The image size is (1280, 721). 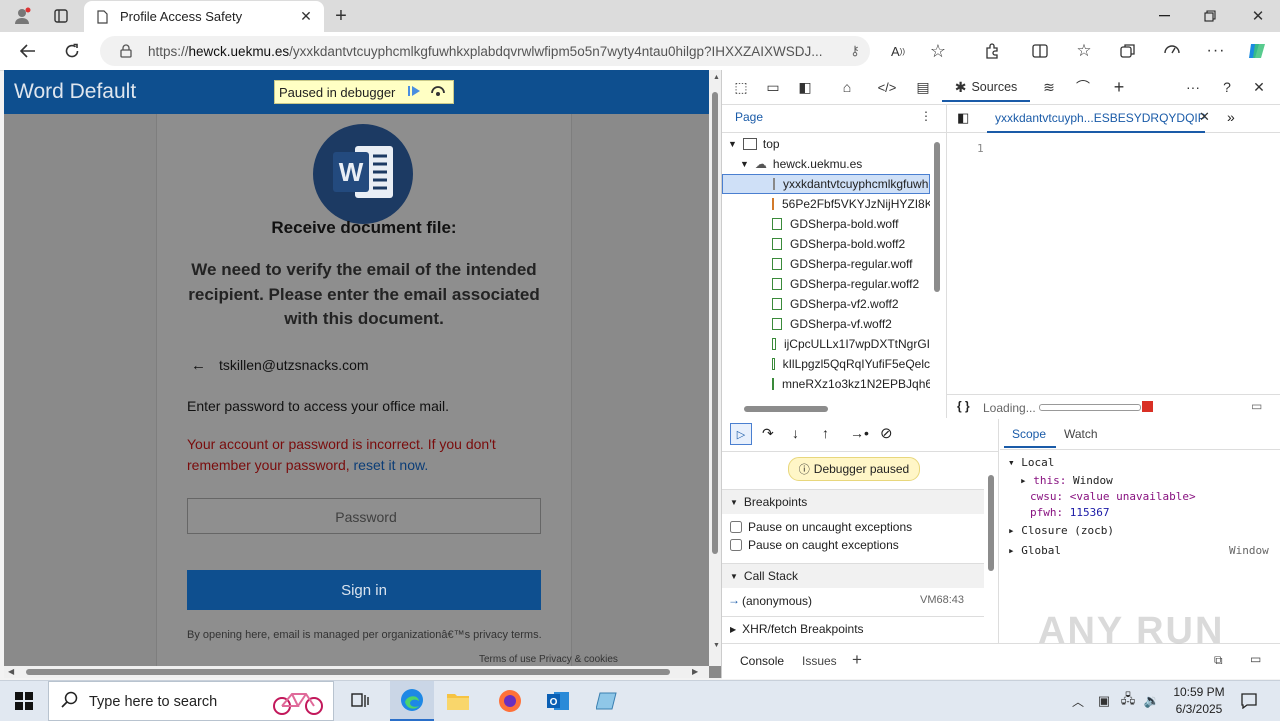 I want to click on pause-uncaught-checkbox, so click(x=736, y=527).